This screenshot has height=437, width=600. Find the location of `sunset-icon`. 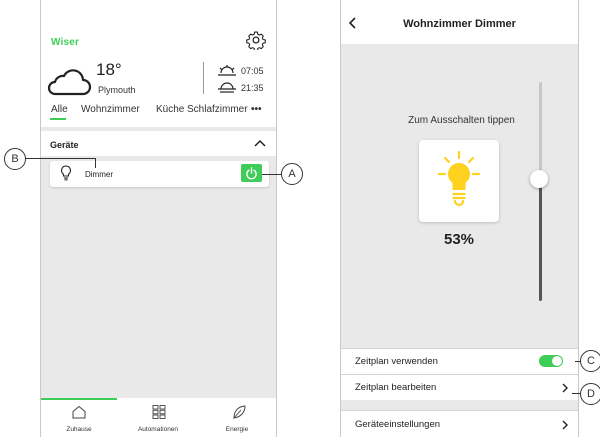

sunset-icon is located at coordinates (227, 87).